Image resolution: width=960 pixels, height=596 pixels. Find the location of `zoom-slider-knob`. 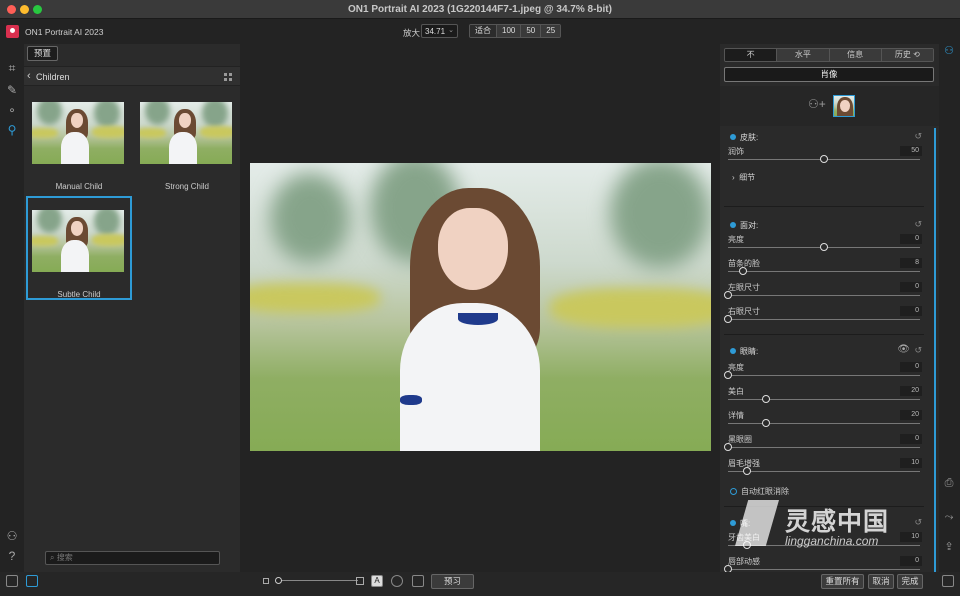

zoom-slider-knob is located at coordinates (278, 580).